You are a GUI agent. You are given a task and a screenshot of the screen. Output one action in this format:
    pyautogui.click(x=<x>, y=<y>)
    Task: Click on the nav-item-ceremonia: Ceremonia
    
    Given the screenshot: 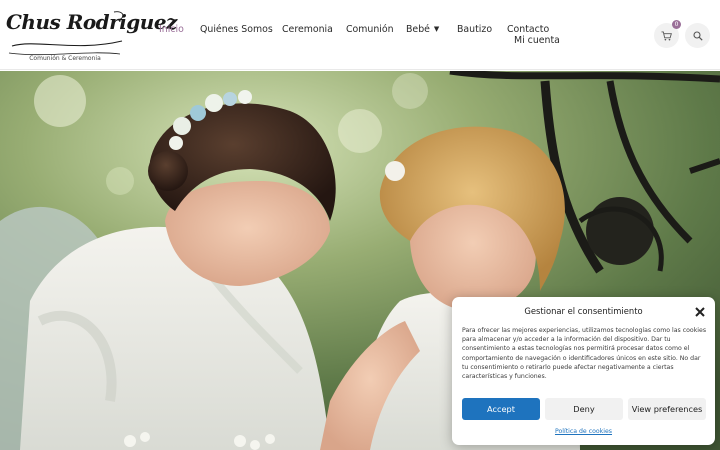 What is the action you would take?
    pyautogui.click(x=307, y=29)
    